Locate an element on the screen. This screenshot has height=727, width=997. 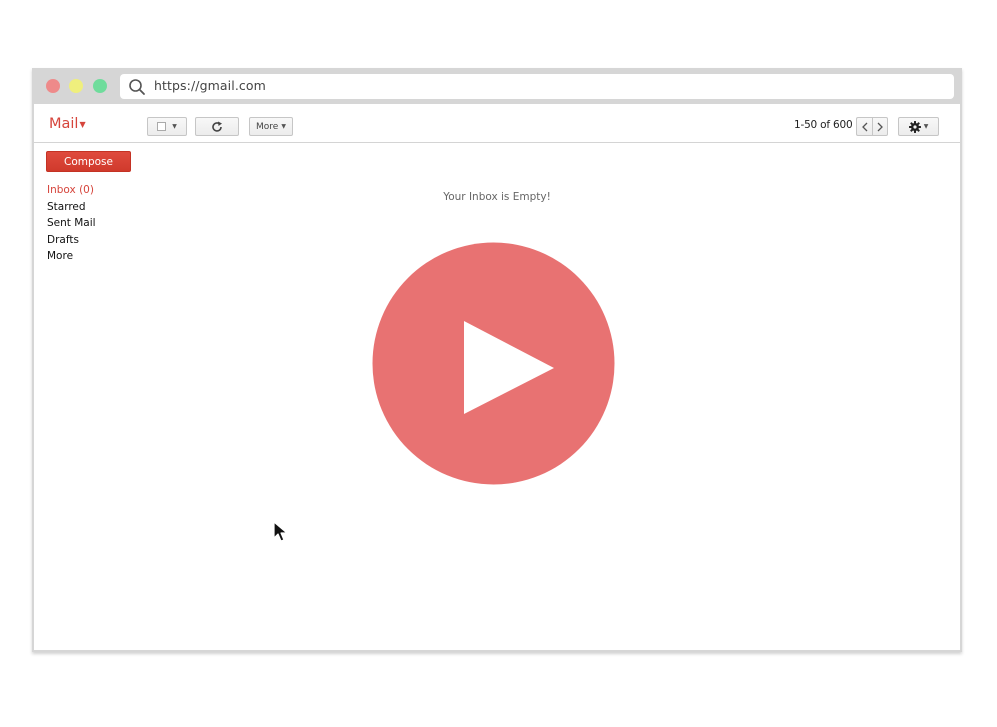
select-dropdown-button: ▼ is located at coordinates (167, 126).